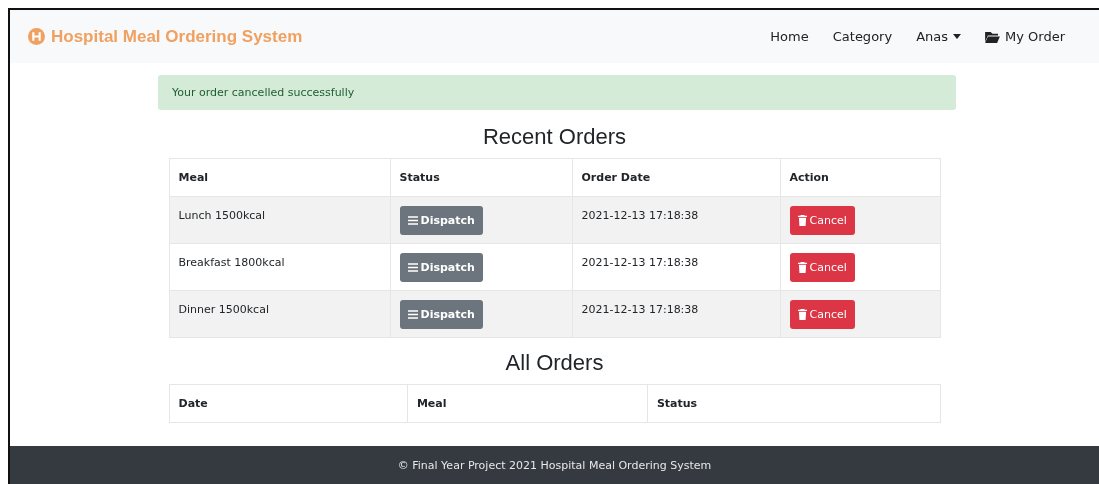  I want to click on section-heading: All Orders, so click(554, 363).